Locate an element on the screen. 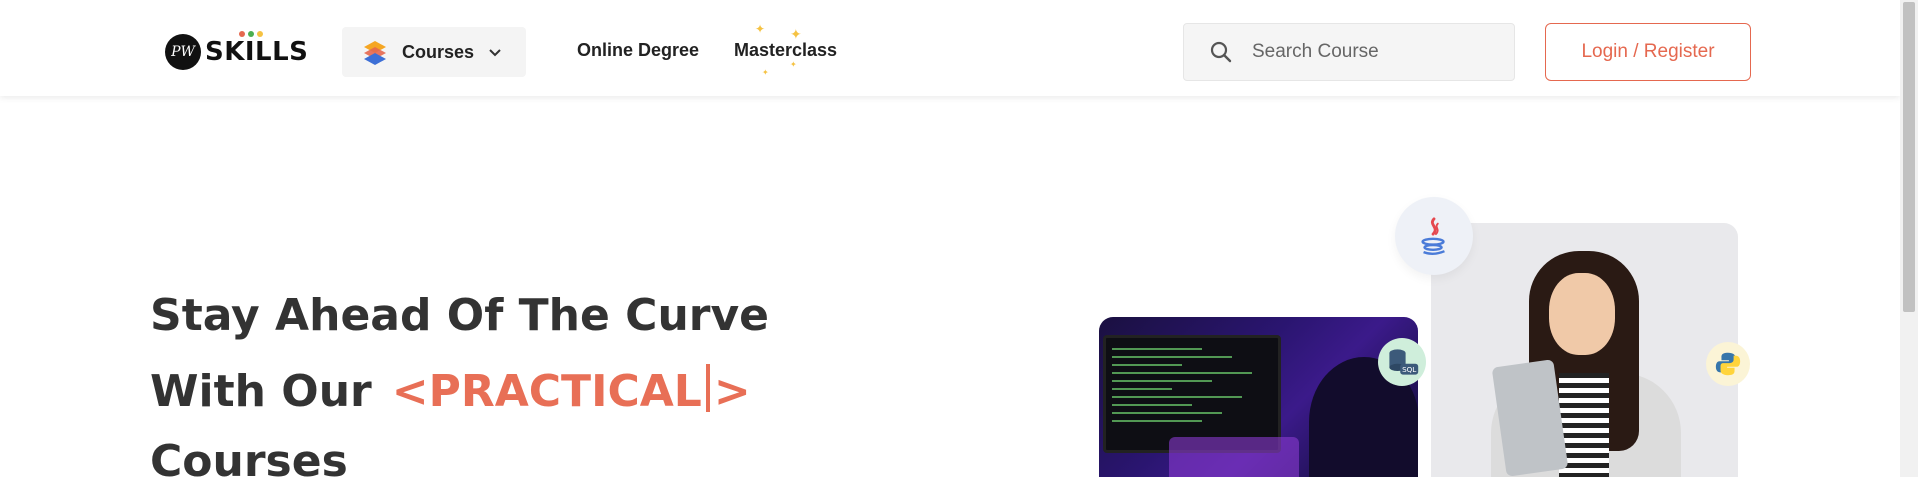 The image size is (1918, 487). hero-title-prefix: With Our is located at coordinates (261, 391).